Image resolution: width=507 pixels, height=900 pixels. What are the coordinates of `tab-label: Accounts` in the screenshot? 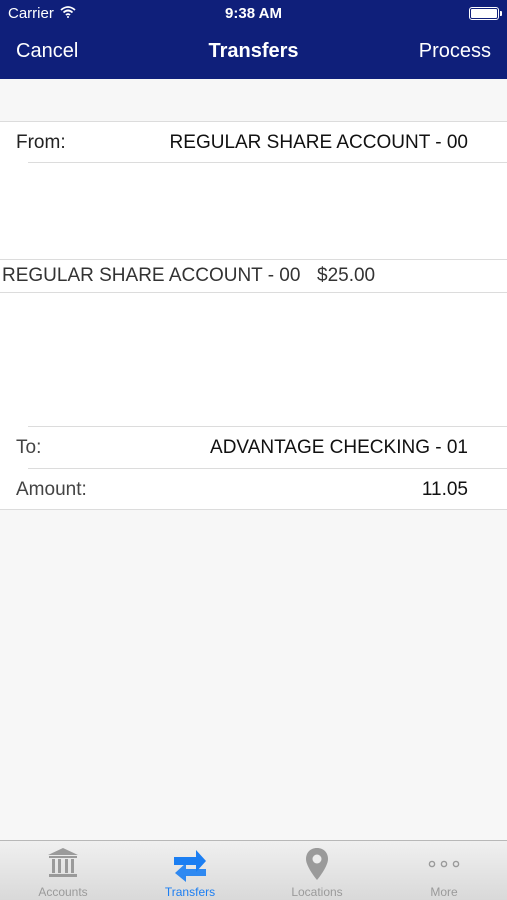 It's located at (63, 892).